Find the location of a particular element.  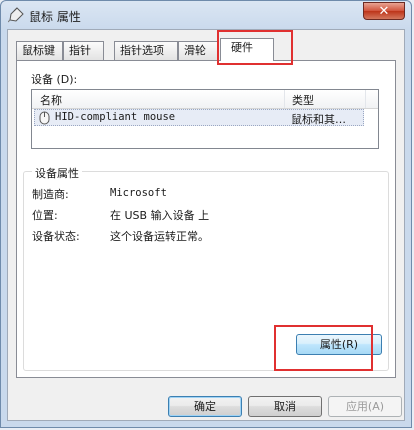

column-header-name: 名称 is located at coordinates (51, 100).